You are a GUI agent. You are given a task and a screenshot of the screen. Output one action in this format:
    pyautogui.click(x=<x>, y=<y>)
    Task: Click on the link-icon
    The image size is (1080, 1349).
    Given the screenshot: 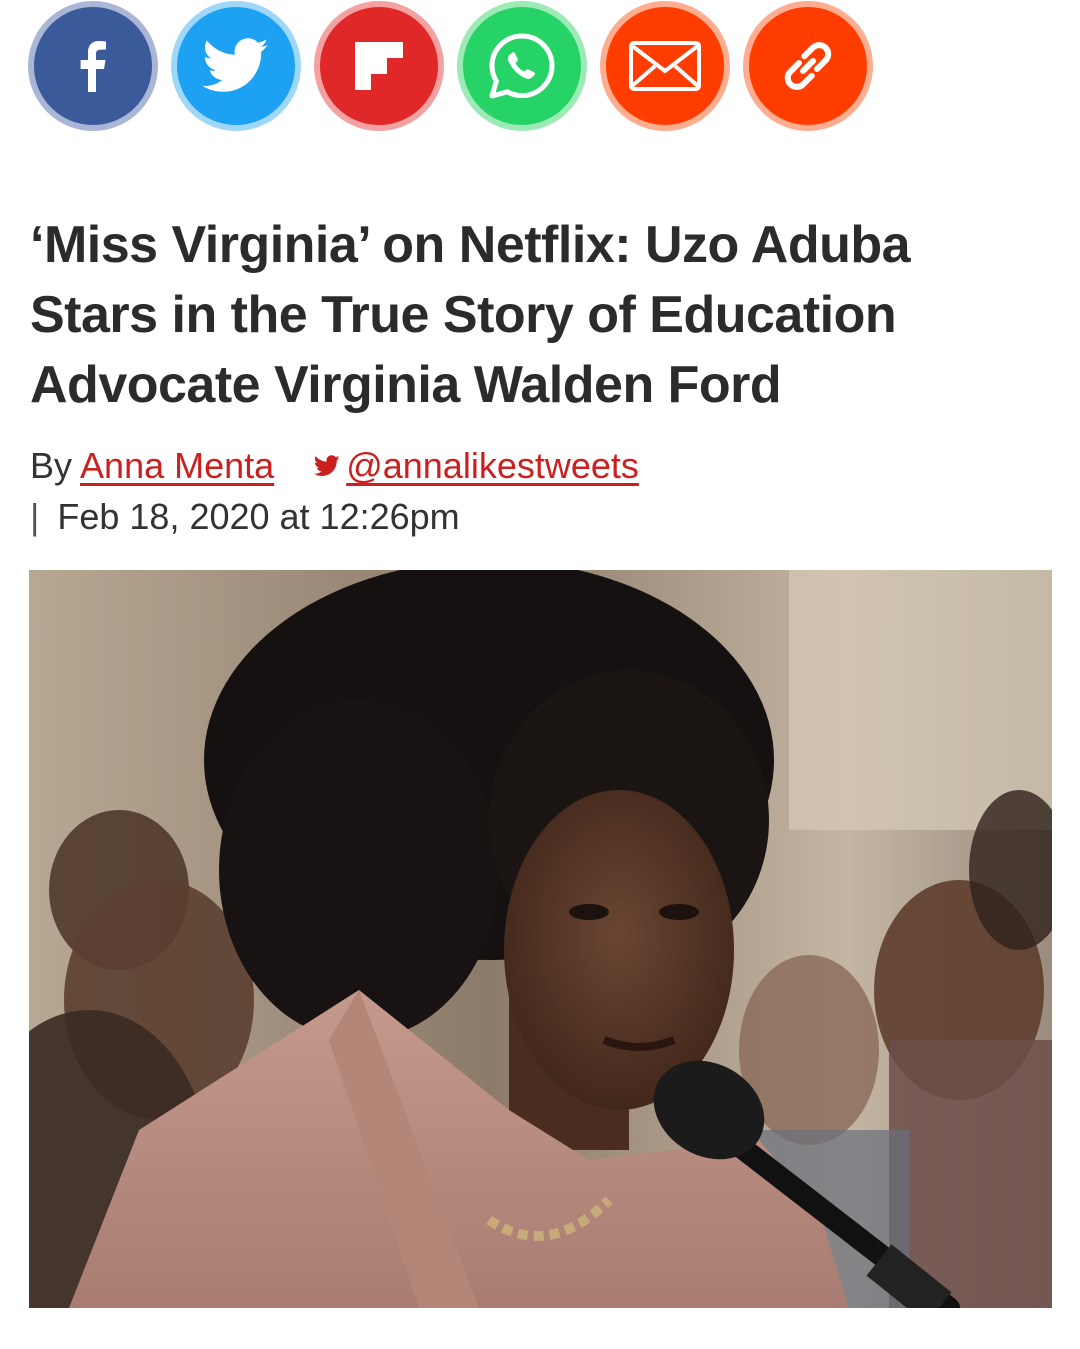 What is the action you would take?
    pyautogui.click(x=808, y=66)
    